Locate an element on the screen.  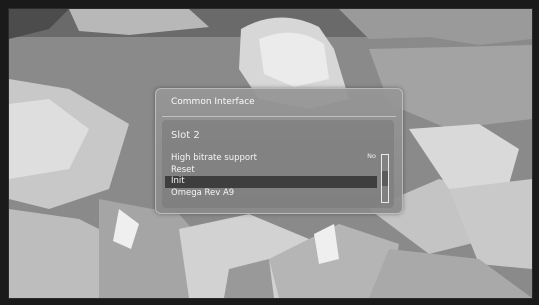
menu-item-label: Omega Rev A9 is located at coordinates (203, 192).